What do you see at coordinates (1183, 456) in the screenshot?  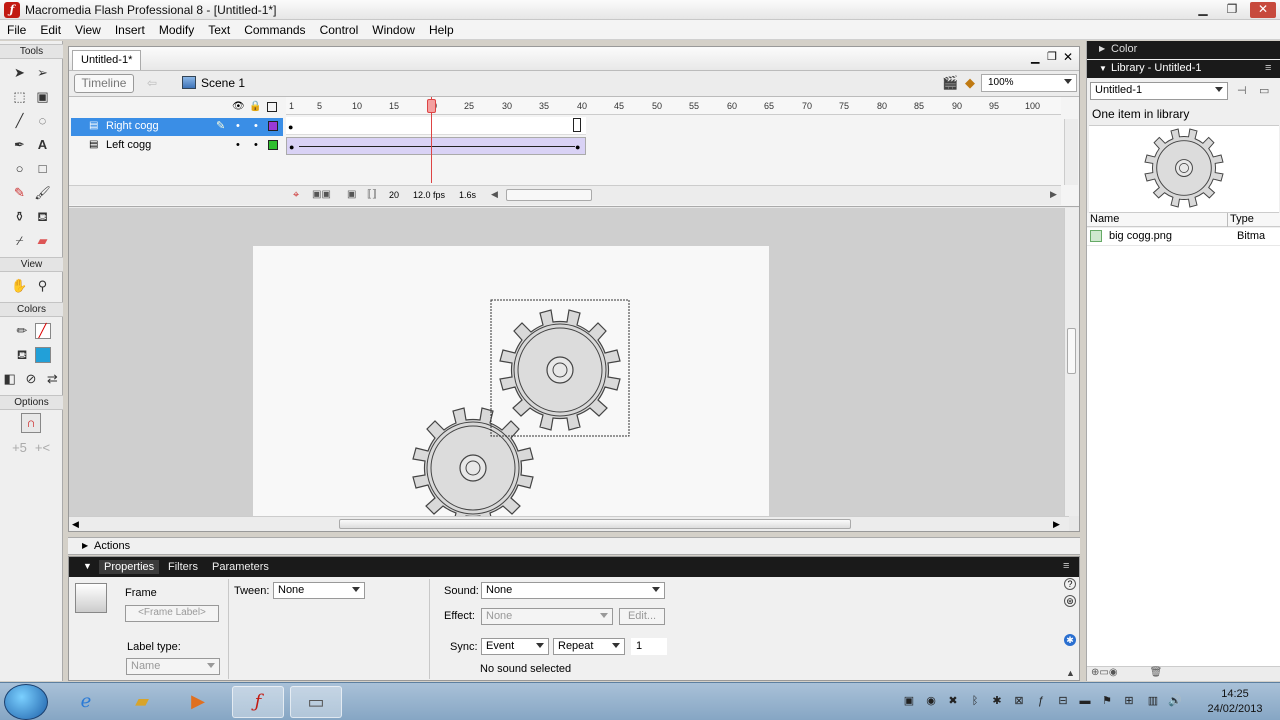 I see `library-list` at bounding box center [1183, 456].